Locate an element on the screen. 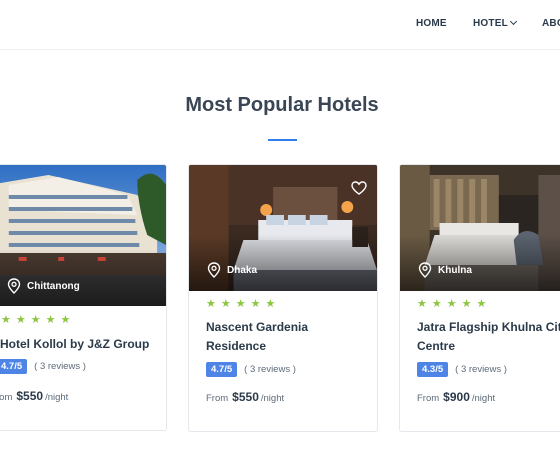 The width and height of the screenshot is (560, 460). price-row: rom$550/night is located at coordinates (34, 396).